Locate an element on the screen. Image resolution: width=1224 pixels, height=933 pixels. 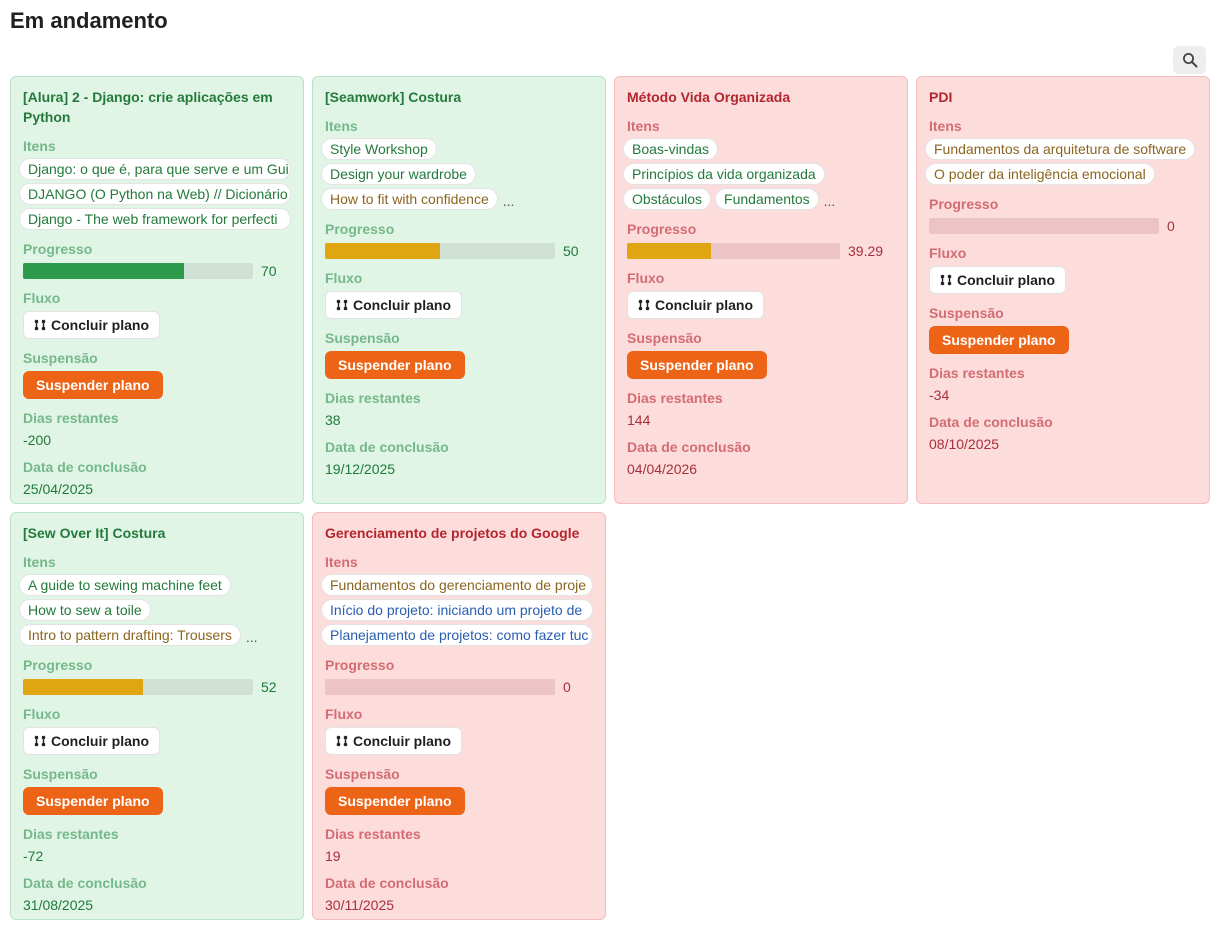
item-chip: Princípios da vida organizada is located at coordinates (724, 174).